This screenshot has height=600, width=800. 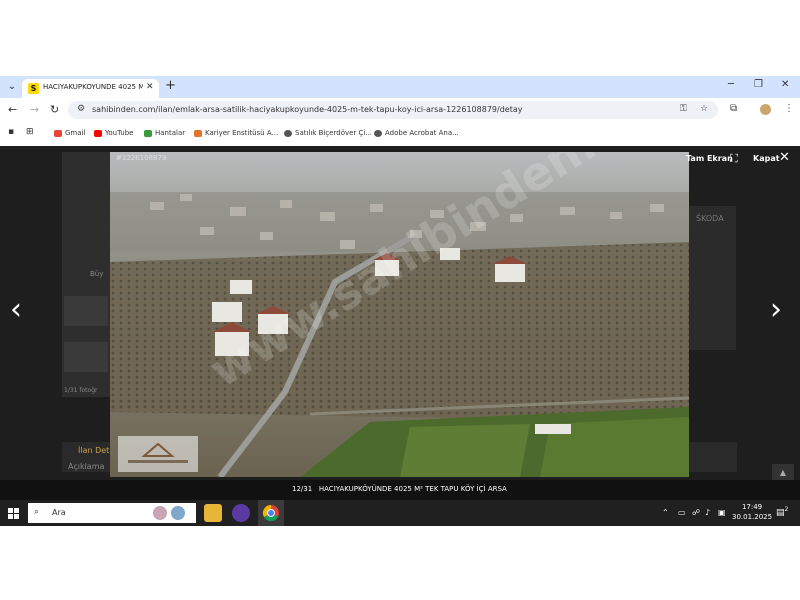 I want to click on notifications-icon: ▤2, so click(x=782, y=512).